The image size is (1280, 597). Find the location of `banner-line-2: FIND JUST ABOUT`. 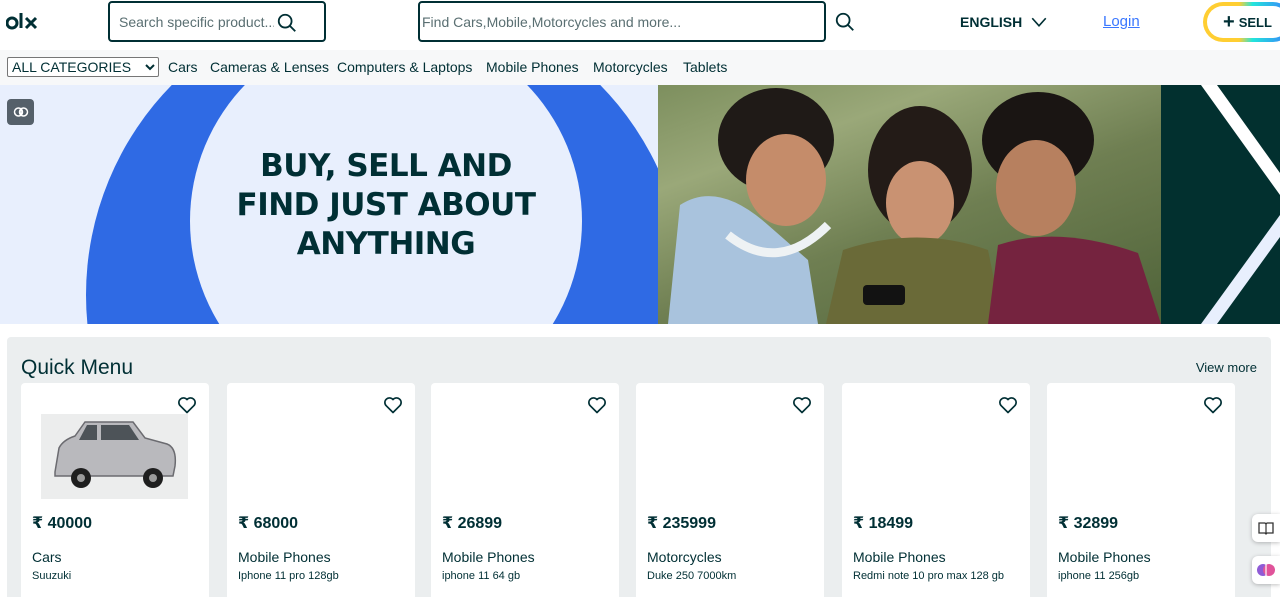

banner-line-2: FIND JUST ABOUT is located at coordinates (386, 205).